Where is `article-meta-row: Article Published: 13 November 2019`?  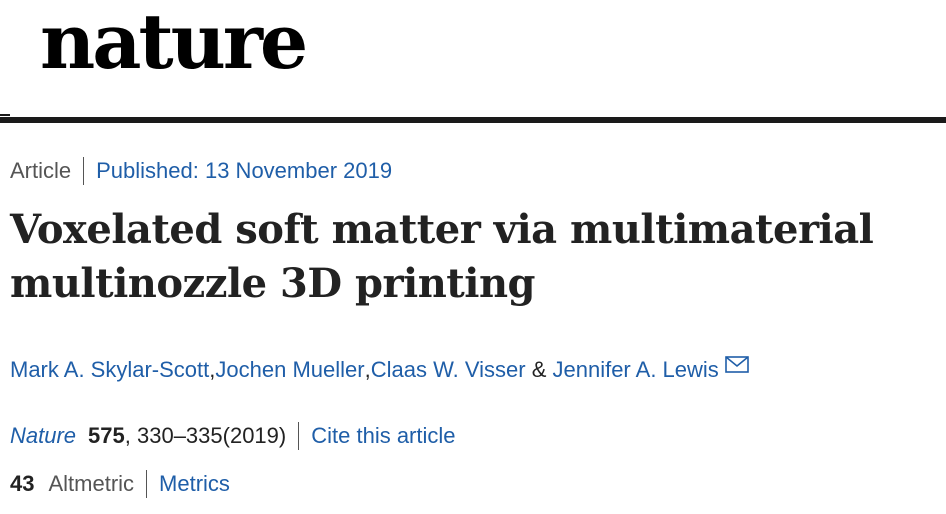 article-meta-row: Article Published: 13 November 2019 is located at coordinates (201, 171).